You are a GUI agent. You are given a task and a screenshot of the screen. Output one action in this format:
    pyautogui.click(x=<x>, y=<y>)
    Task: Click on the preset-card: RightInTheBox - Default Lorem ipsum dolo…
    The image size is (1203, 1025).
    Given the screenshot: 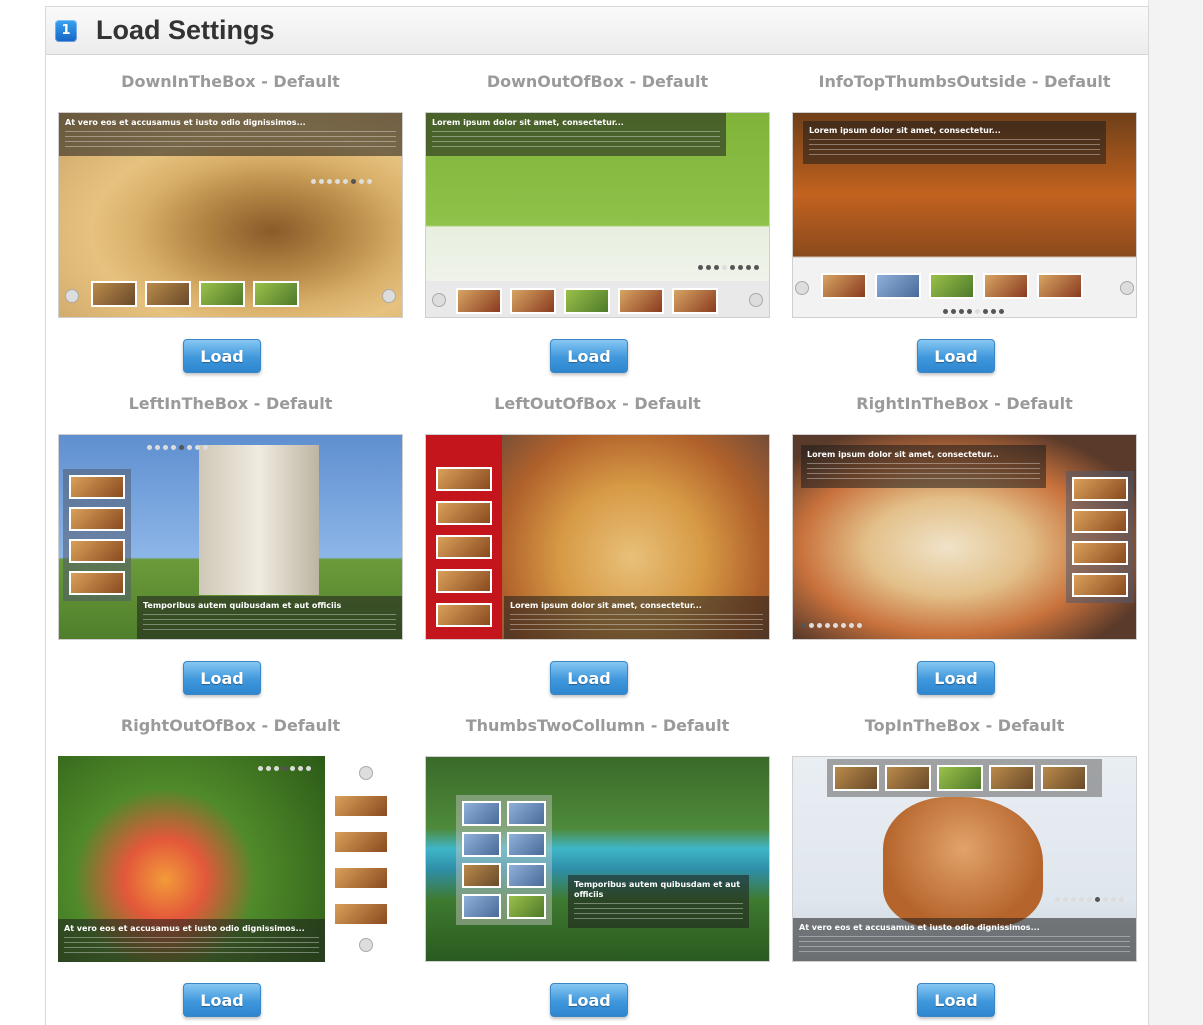 What is the action you would take?
    pyautogui.click(x=964, y=552)
    